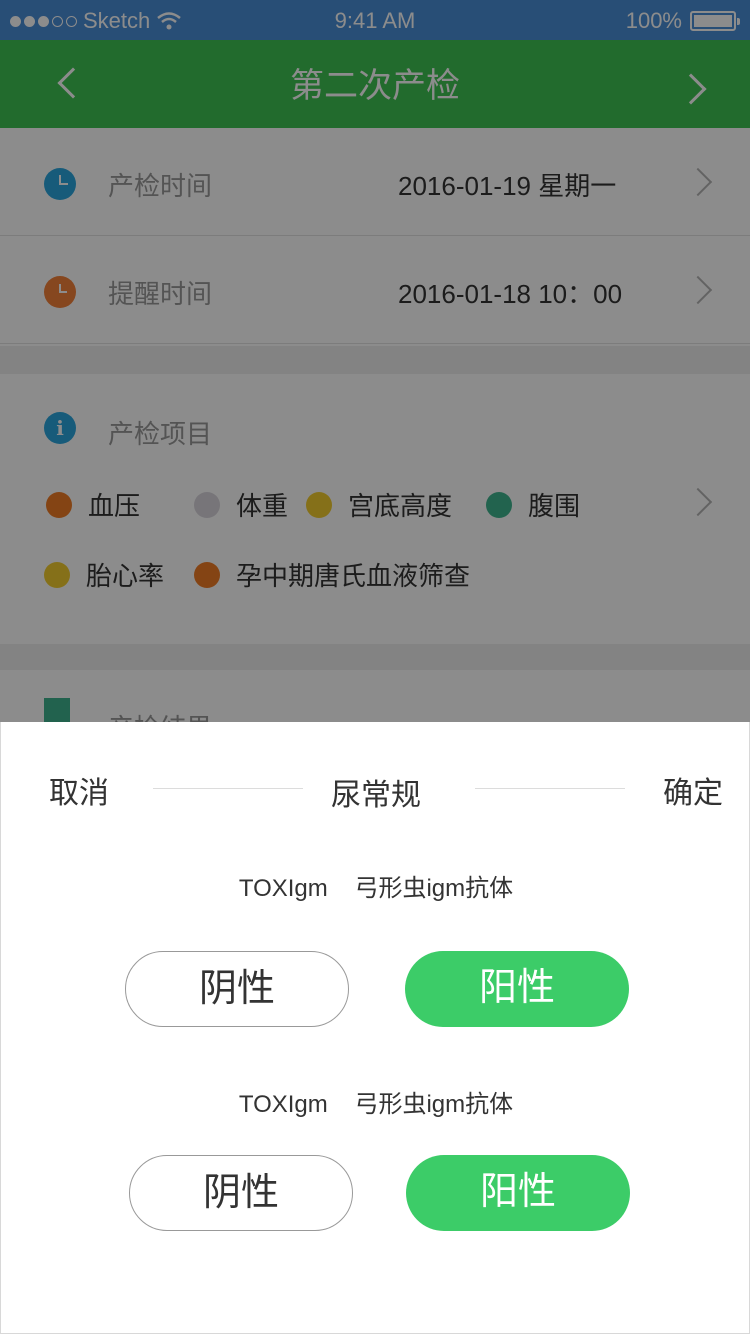  Describe the element at coordinates (376, 795) in the screenshot. I see `sheet-title: 尿常规` at that location.